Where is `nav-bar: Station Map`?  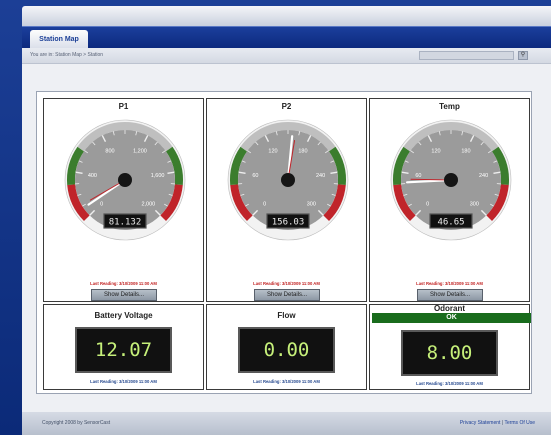 nav-bar: Station Map is located at coordinates (286, 37).